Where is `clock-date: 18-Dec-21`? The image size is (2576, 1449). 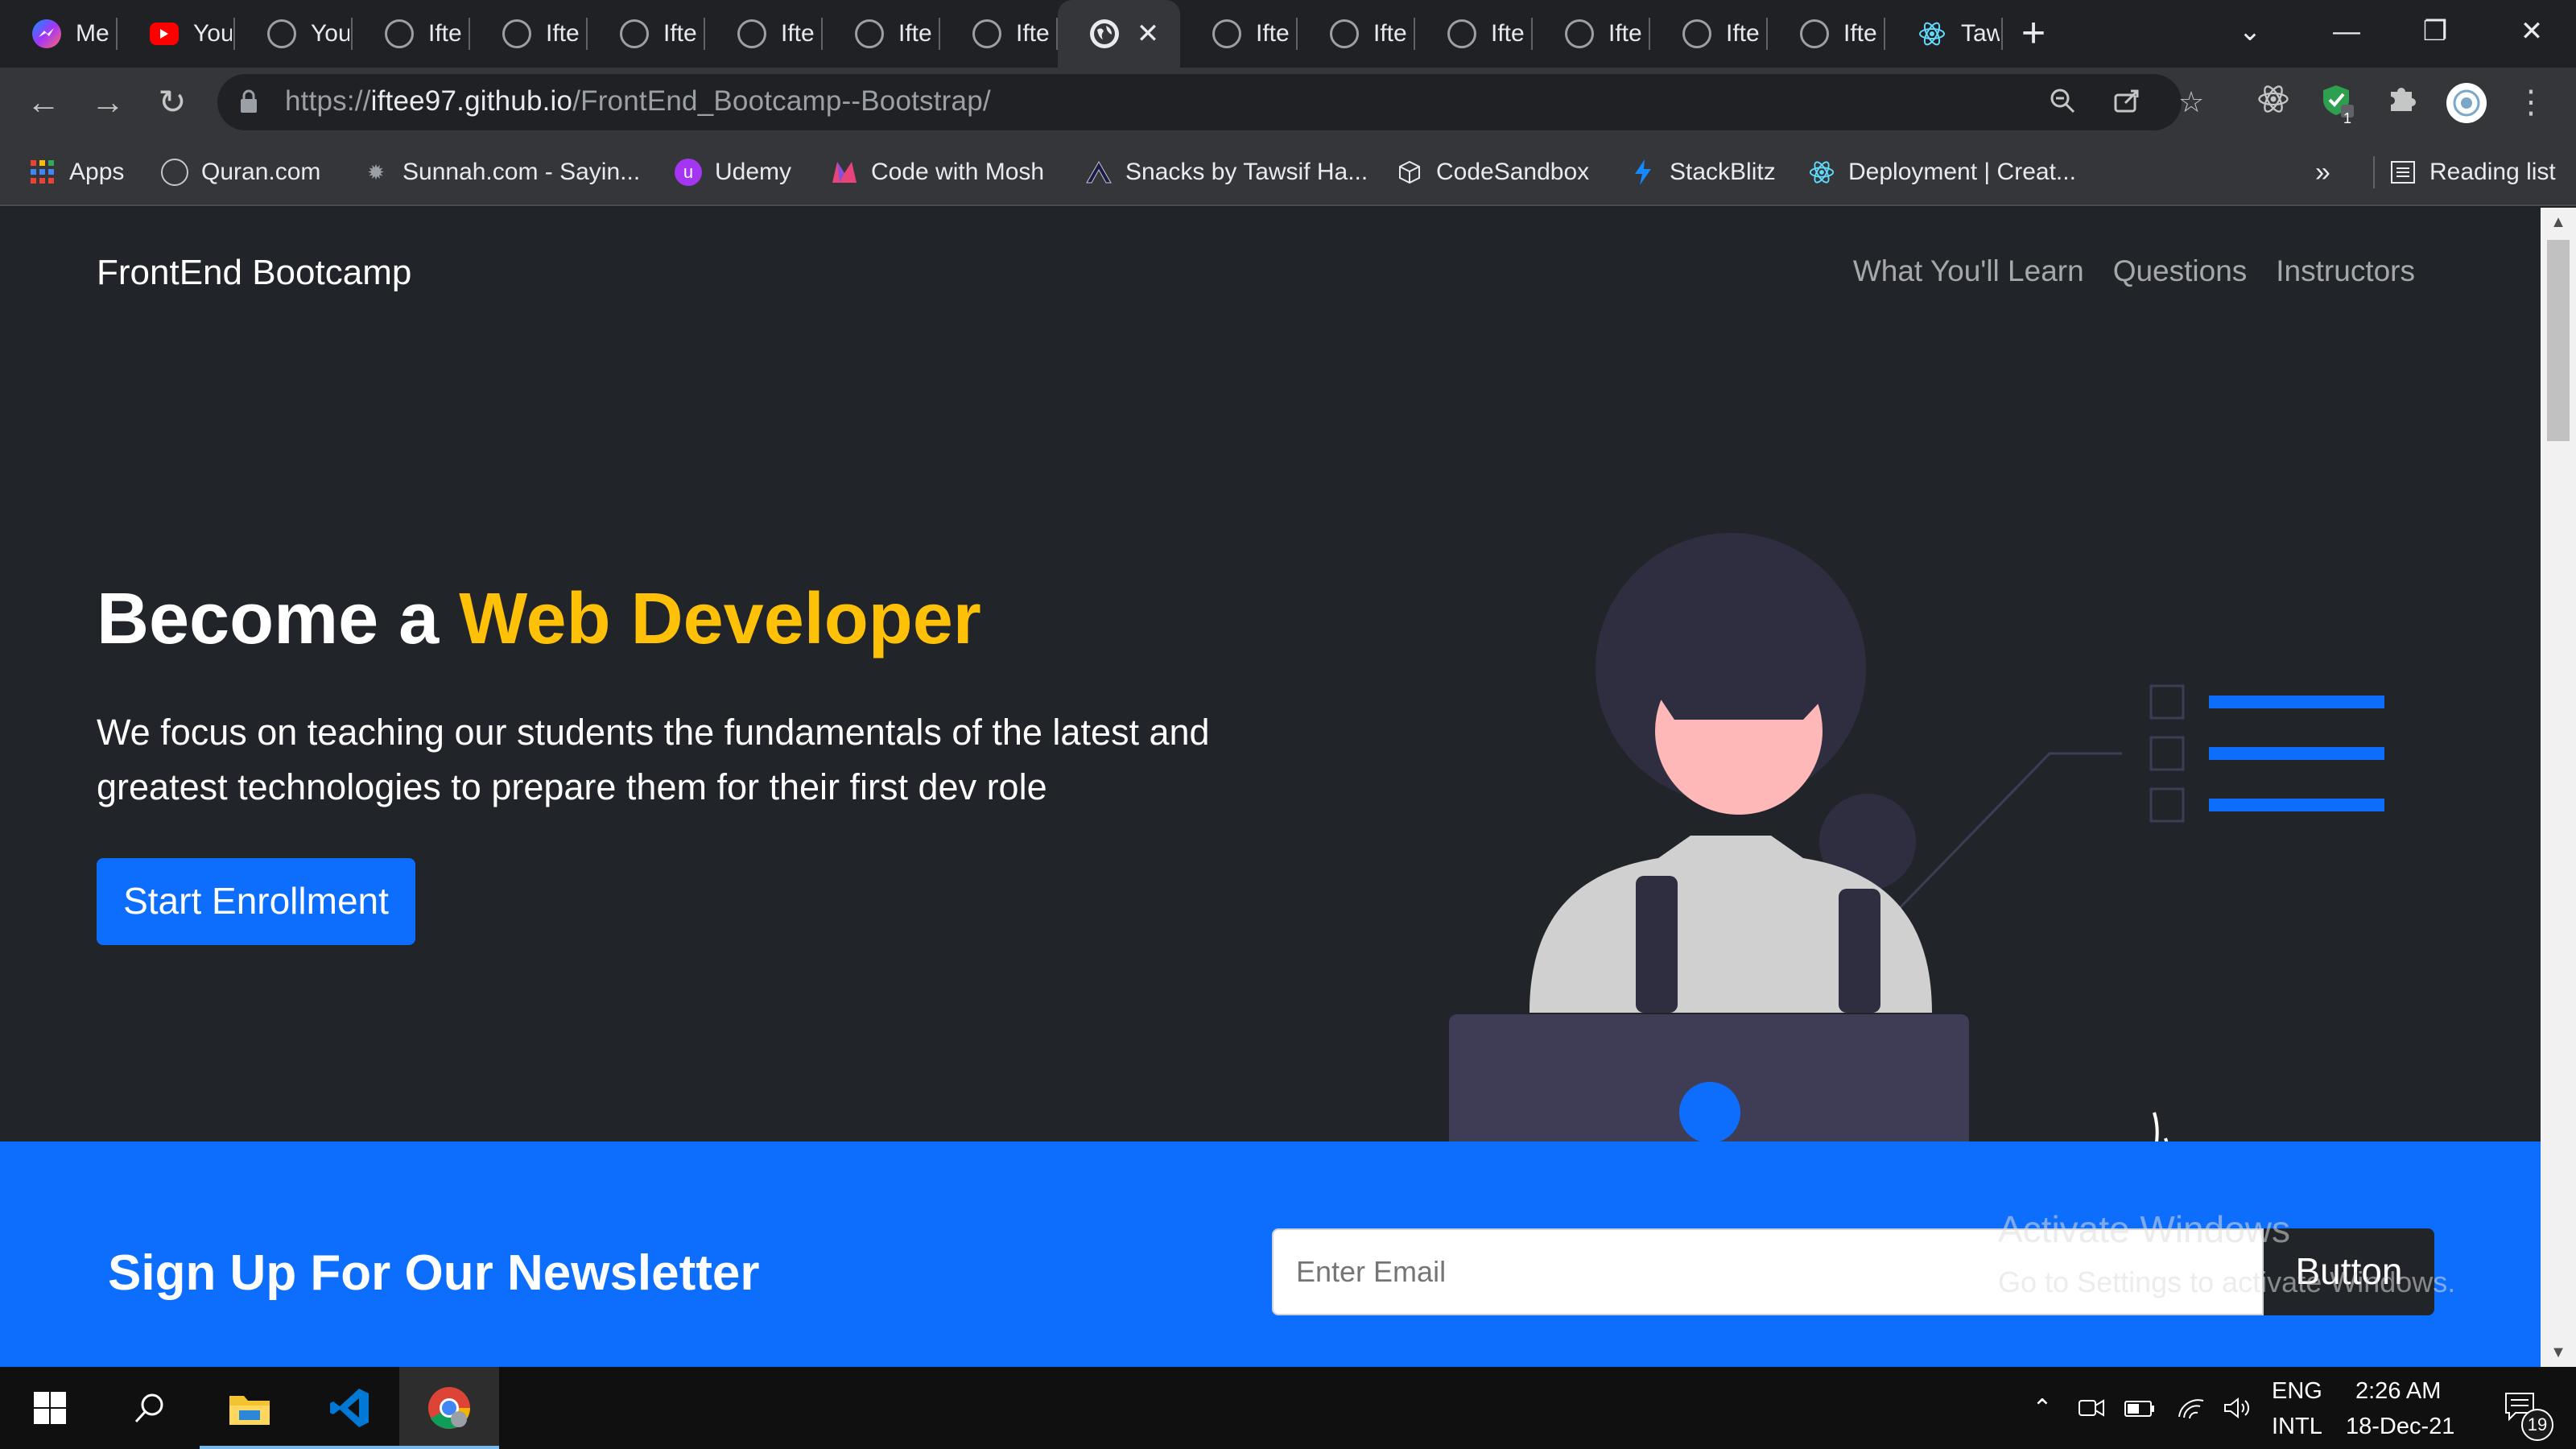 clock-date: 18-Dec-21 is located at coordinates (2400, 1427).